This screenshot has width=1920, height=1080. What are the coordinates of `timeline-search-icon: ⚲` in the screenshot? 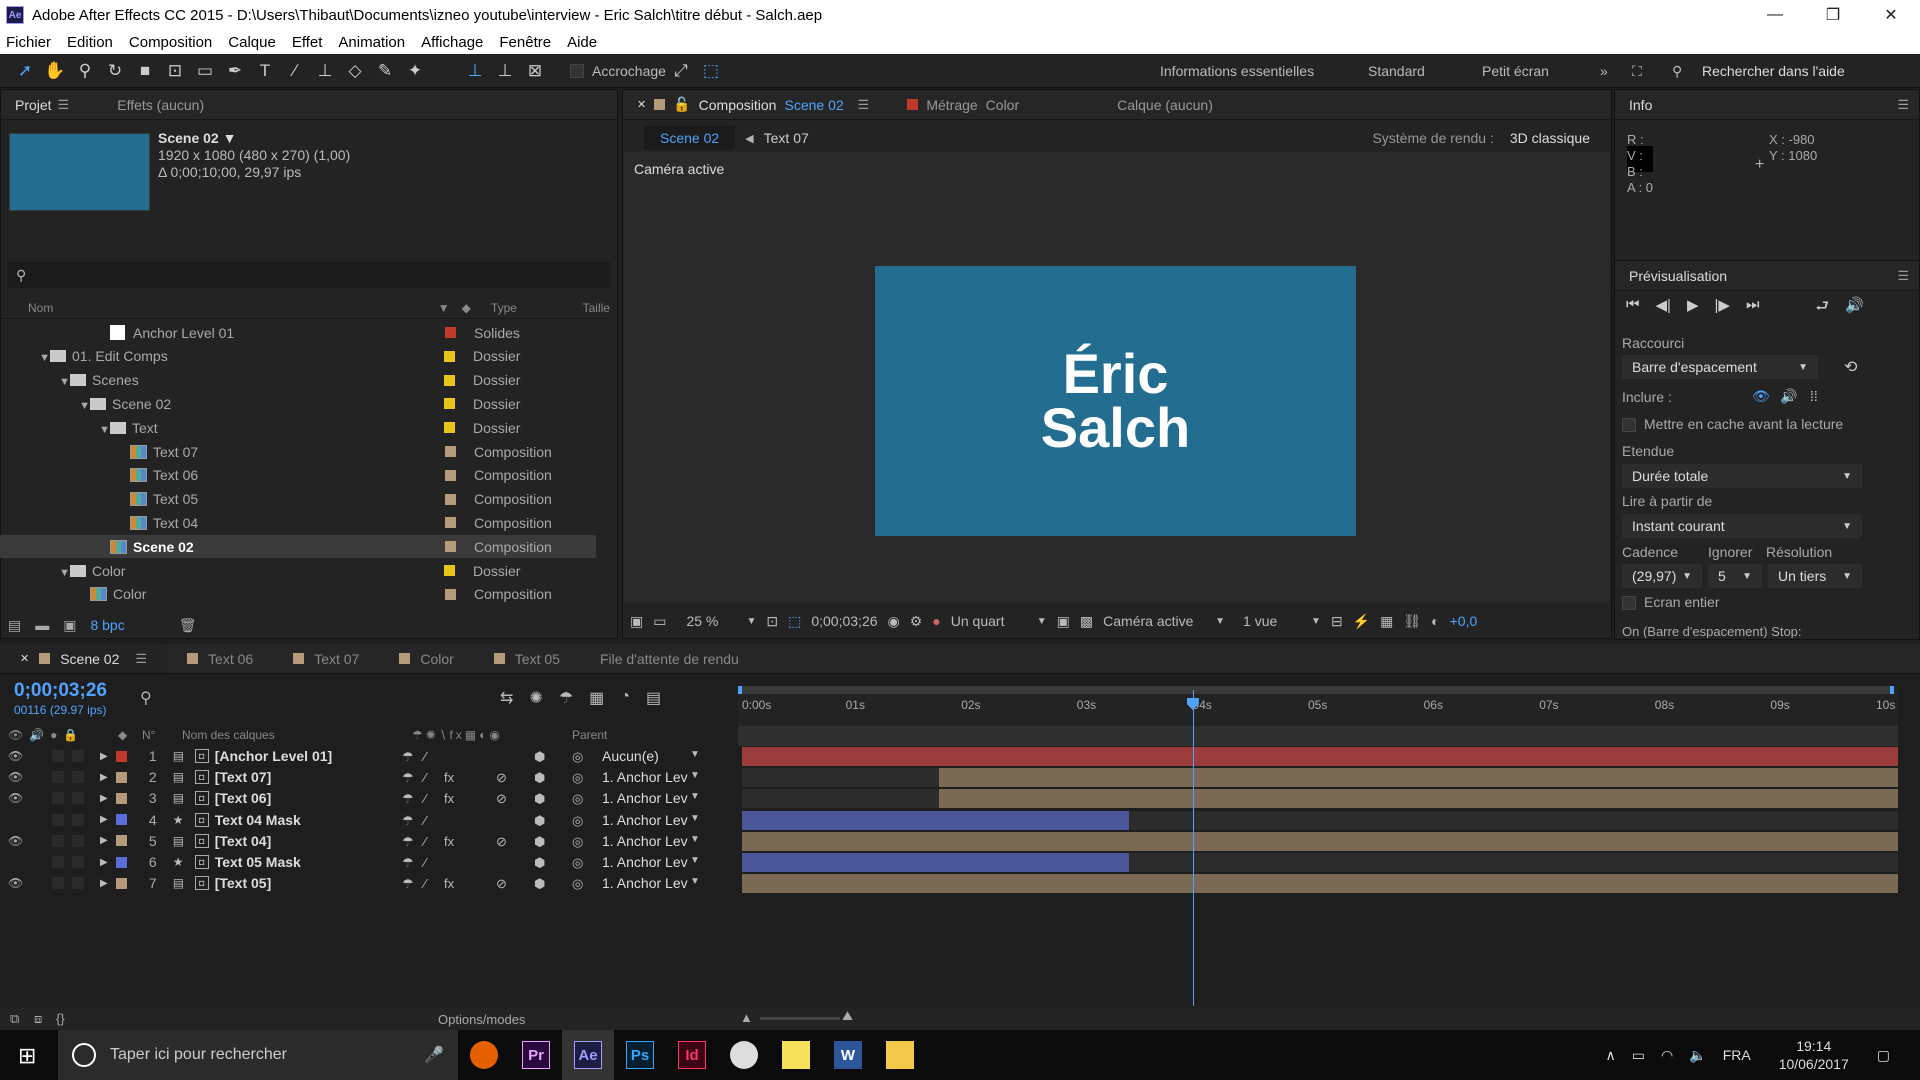 It's located at (146, 698).